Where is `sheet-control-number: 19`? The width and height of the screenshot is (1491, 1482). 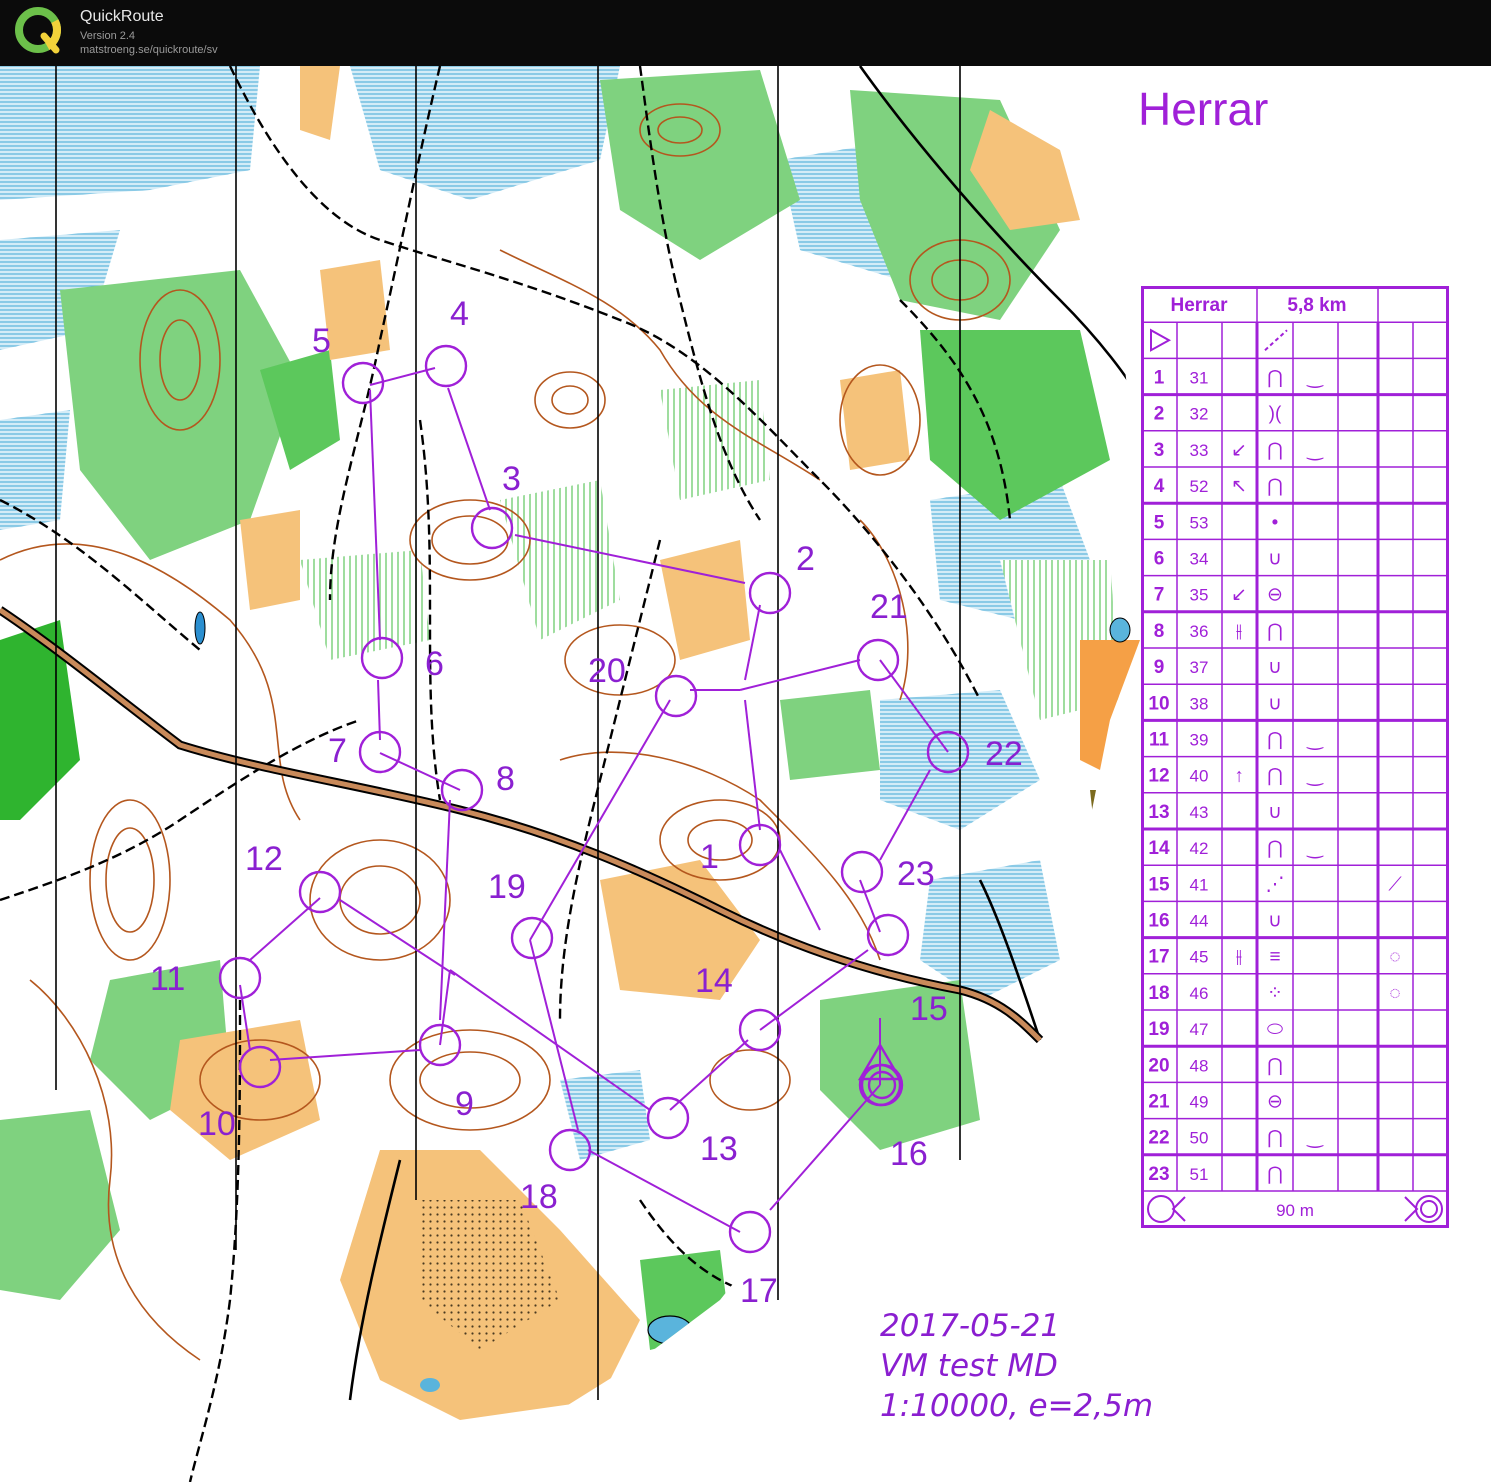
sheet-control-number: 19 is located at coordinates (1158, 1029).